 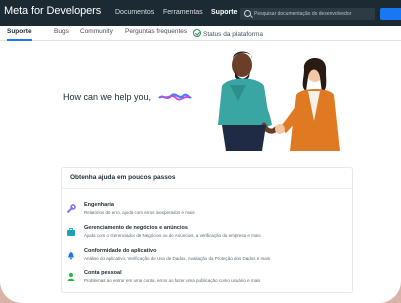 I want to click on meta-for-developers-logo: Meta for Developers, so click(x=52, y=11).